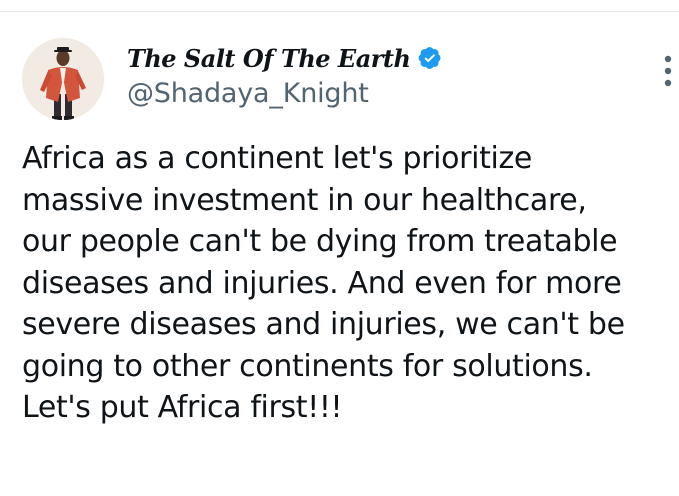 The width and height of the screenshot is (679, 496). Describe the element at coordinates (307, 366) in the screenshot. I see `tweet-text-line: going to other continents for solutions.` at that location.